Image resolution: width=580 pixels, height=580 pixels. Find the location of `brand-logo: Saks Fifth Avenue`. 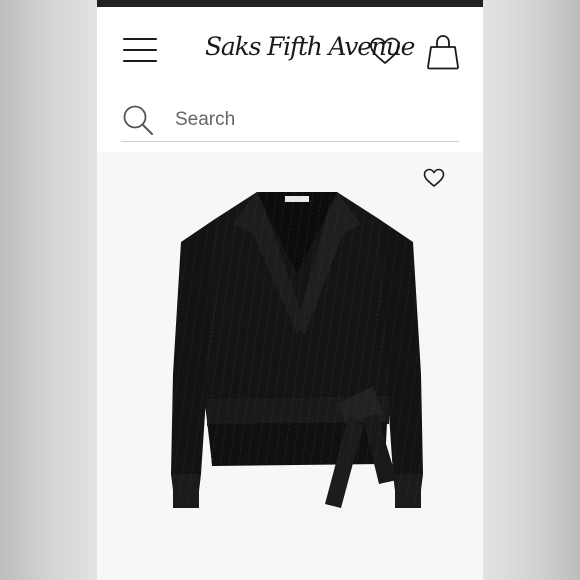

brand-logo: Saks Fifth Avenue is located at coordinates (310, 47).